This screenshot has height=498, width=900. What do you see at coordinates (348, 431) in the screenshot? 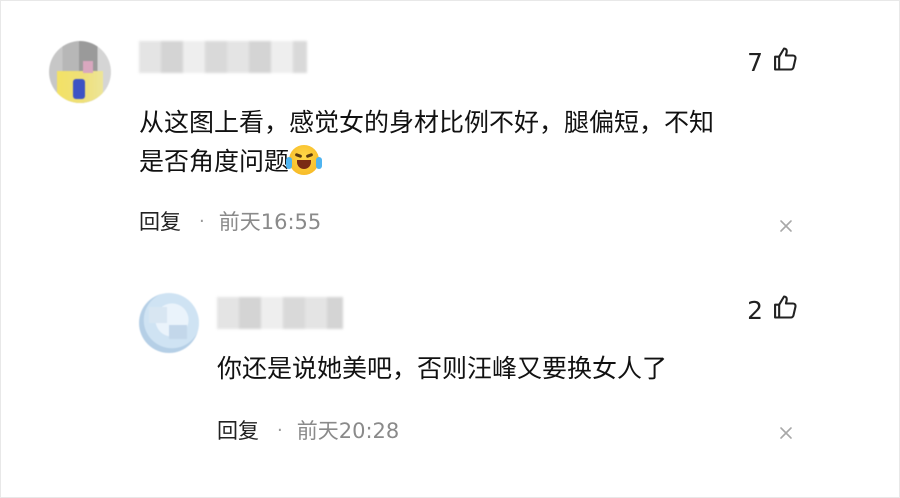
I see `timestamp: 前天20:28` at bounding box center [348, 431].